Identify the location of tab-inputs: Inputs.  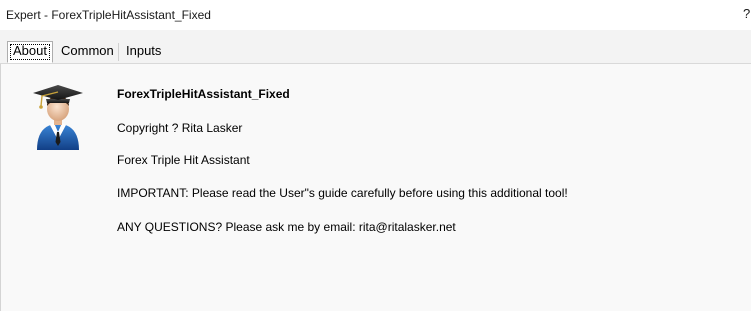
(143, 51).